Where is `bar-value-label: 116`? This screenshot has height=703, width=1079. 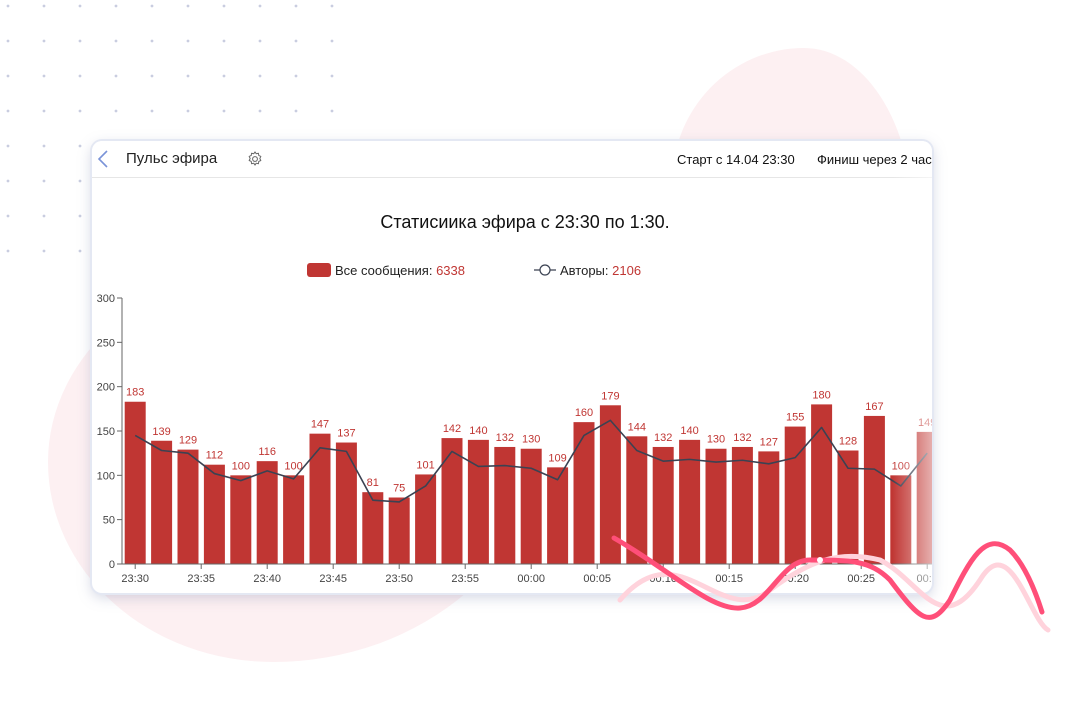 bar-value-label: 116 is located at coordinates (267, 452).